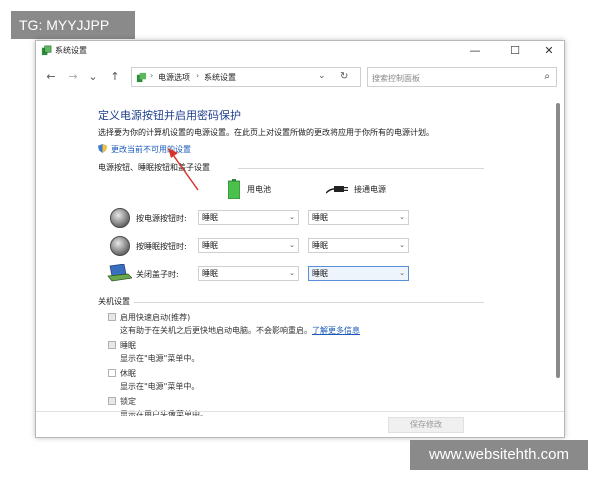  I want to click on power-button-plugged-select: 睡眠 ⌄, so click(358, 217).